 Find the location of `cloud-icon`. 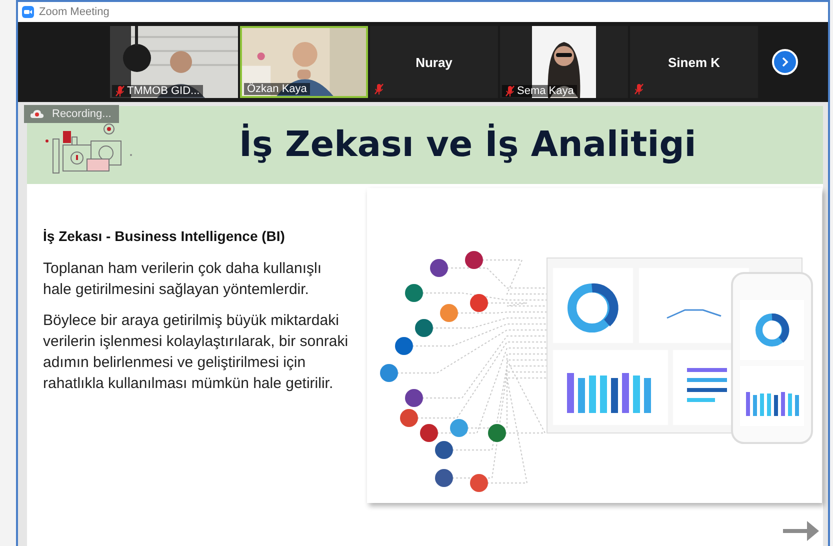

cloud-icon is located at coordinates (37, 114).